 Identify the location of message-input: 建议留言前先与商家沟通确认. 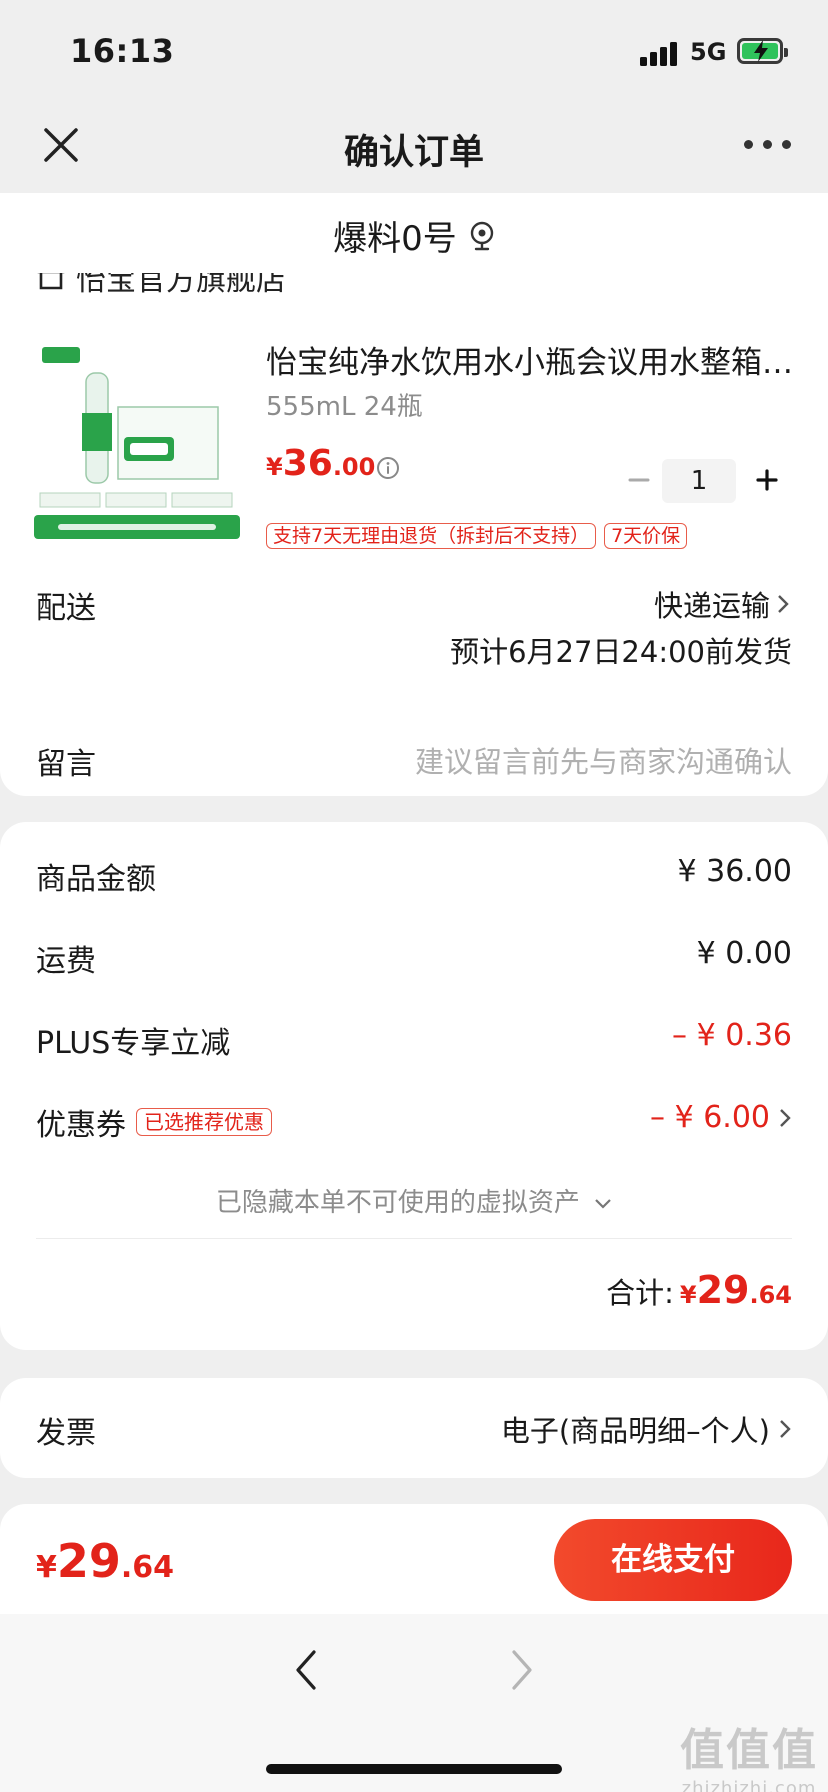
(603, 760).